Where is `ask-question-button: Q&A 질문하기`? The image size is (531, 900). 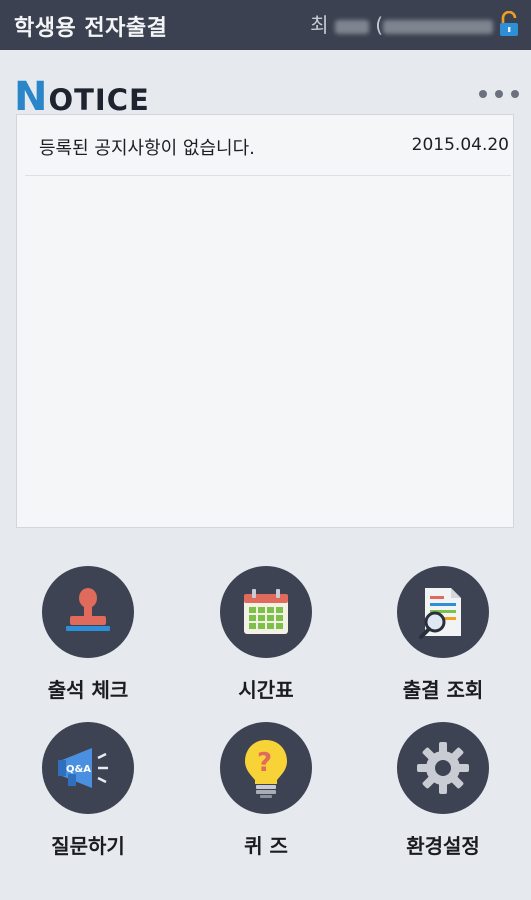
ask-question-button: Q&A 질문하기 is located at coordinates (89, 797).